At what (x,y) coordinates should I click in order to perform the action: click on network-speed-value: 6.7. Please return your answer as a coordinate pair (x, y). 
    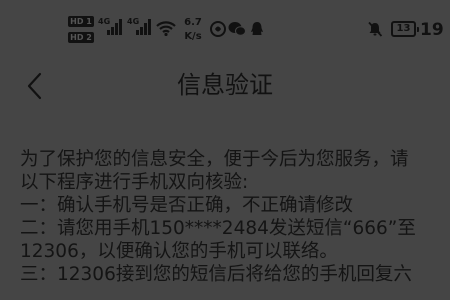
    Looking at the image, I should click on (193, 22).